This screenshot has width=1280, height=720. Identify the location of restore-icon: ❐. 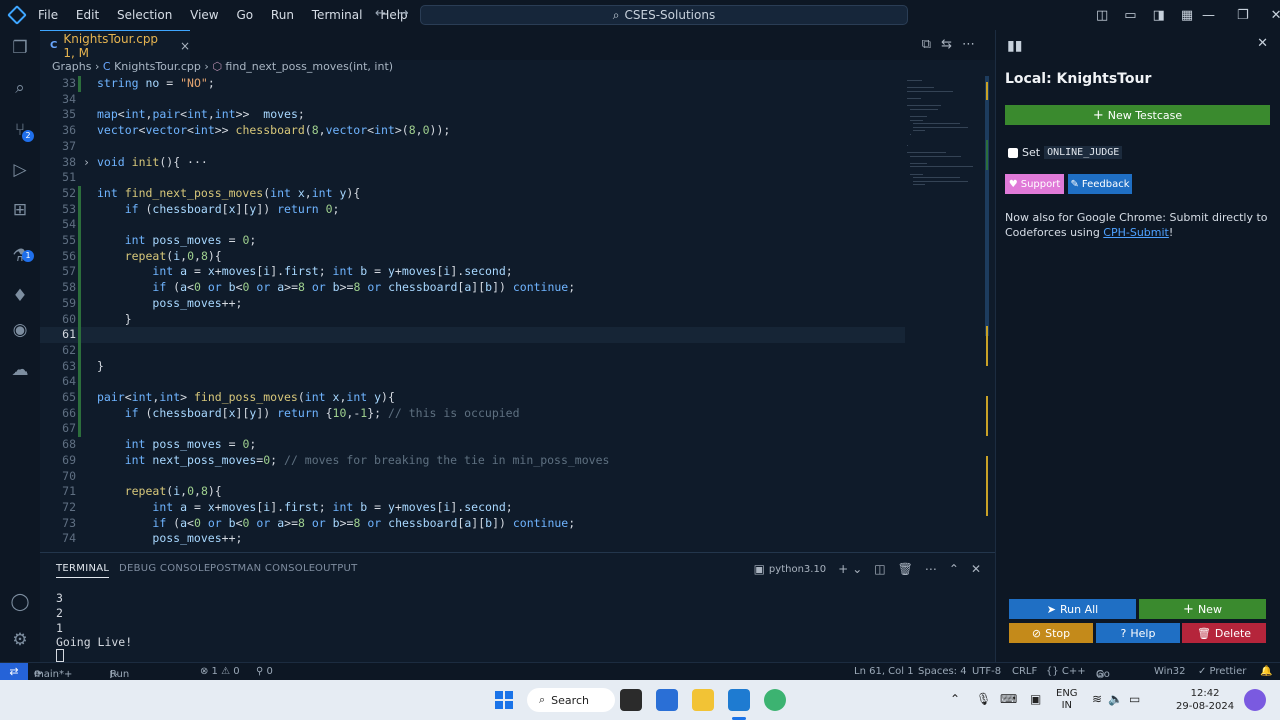
(1243, 15).